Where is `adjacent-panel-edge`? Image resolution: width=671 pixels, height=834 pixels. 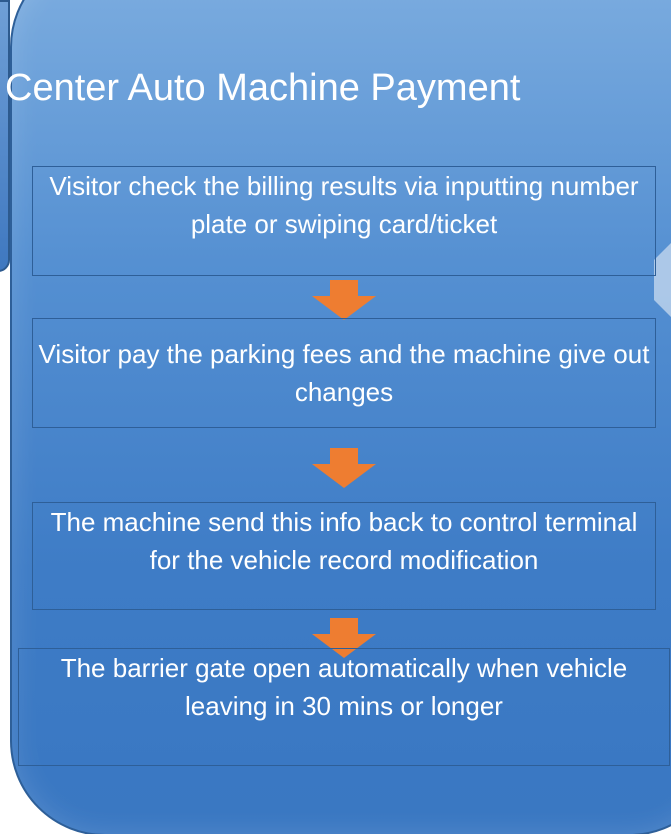 adjacent-panel-edge is located at coordinates (5, 136).